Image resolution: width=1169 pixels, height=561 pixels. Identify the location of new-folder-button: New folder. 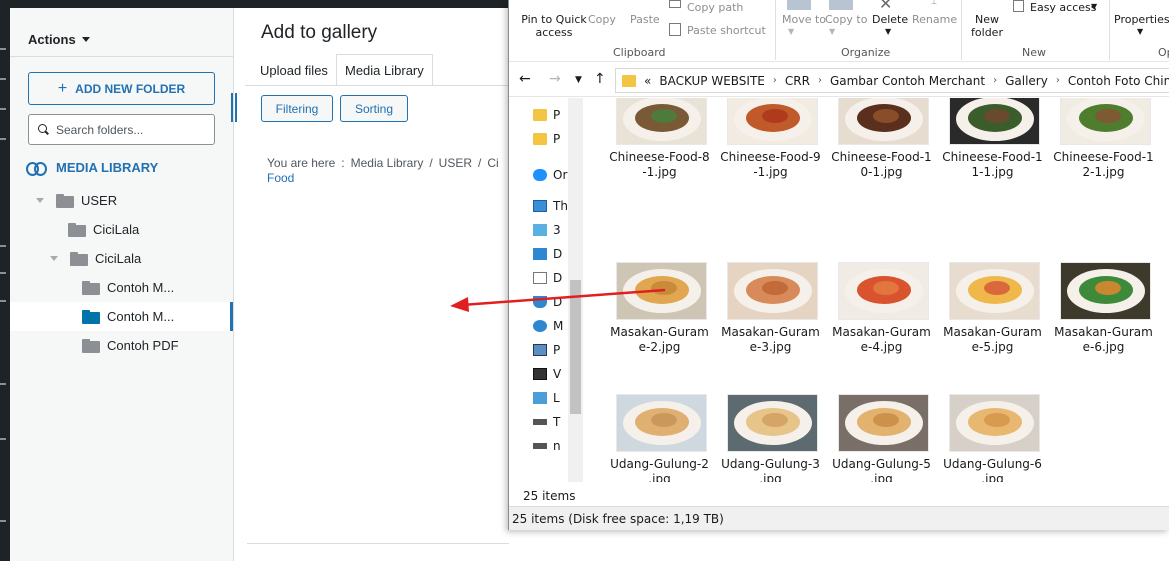
(987, 26).